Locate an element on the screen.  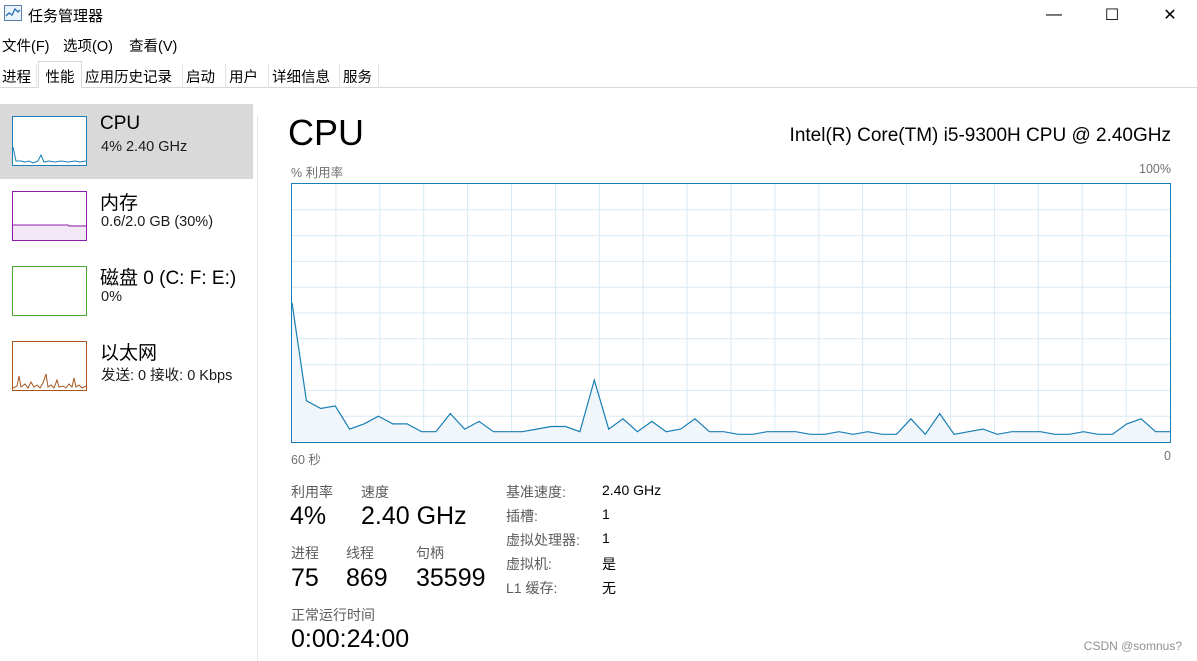
sidebar-item-cpu: CPU 4% 2.40 GHz is located at coordinates (126, 141).